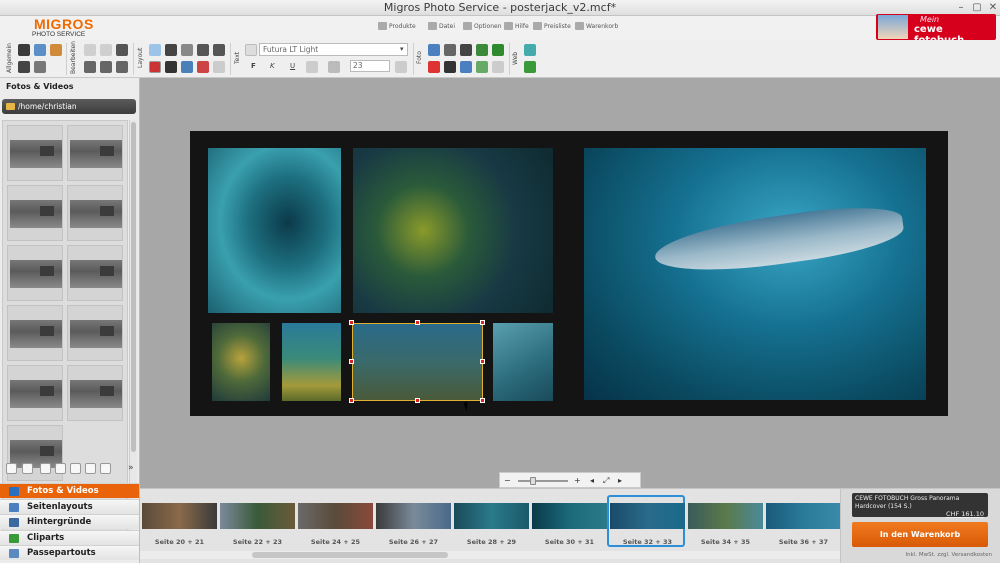 The image size is (1000, 563). Describe the element at coordinates (482, 50) in the screenshot. I see `photo-frame-icon` at that location.